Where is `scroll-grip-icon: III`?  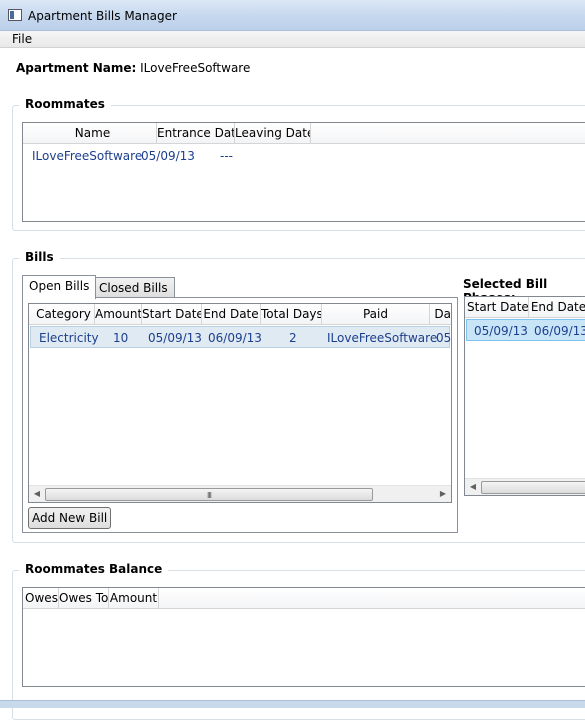 scroll-grip-icon: III is located at coordinates (209, 495).